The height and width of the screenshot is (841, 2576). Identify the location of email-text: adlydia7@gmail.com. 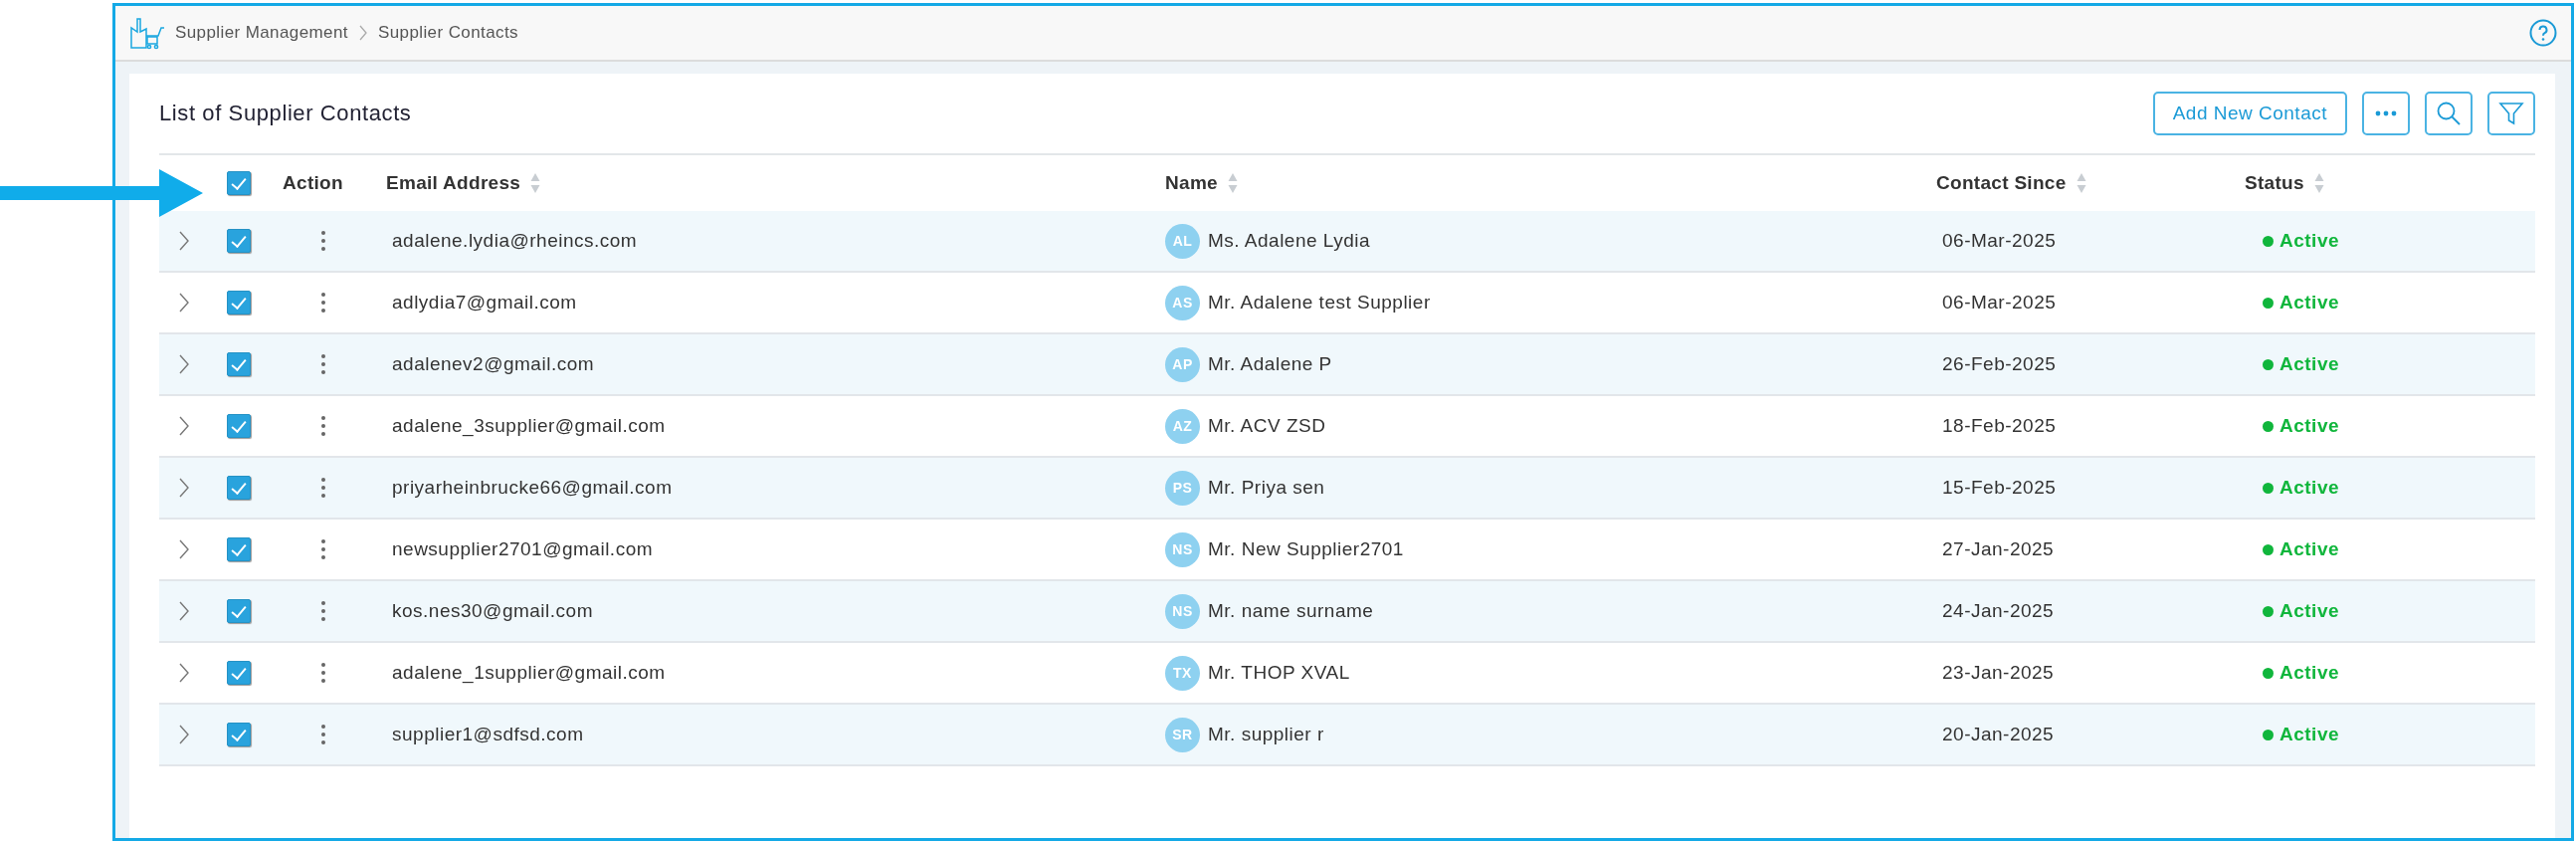
(484, 303).